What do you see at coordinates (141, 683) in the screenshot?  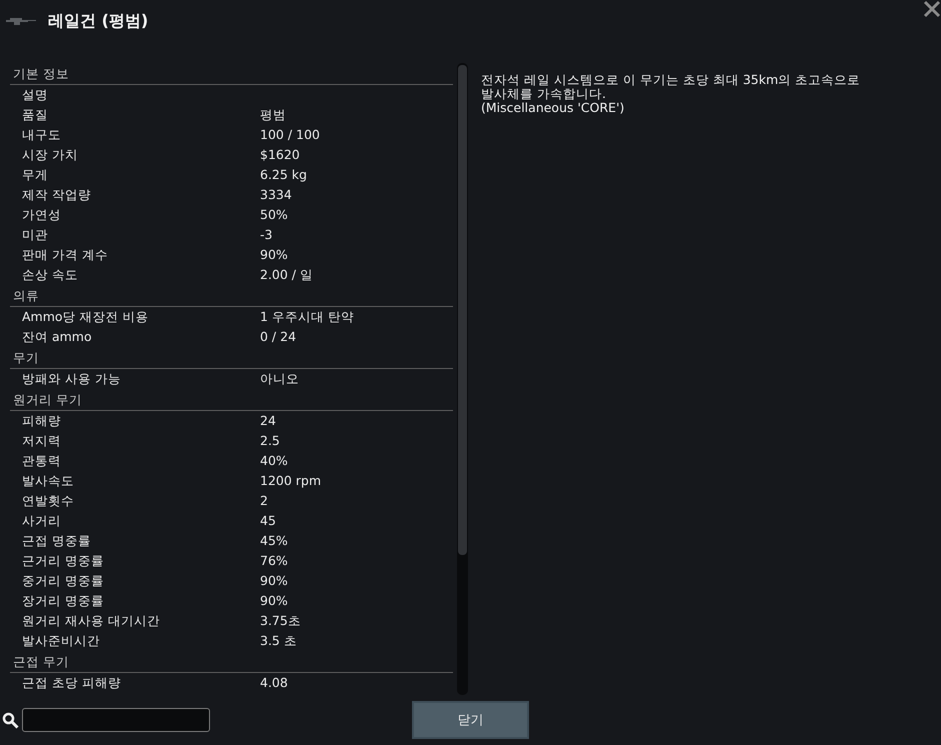 I see `stat-label: 근접 초당 피해량` at bounding box center [141, 683].